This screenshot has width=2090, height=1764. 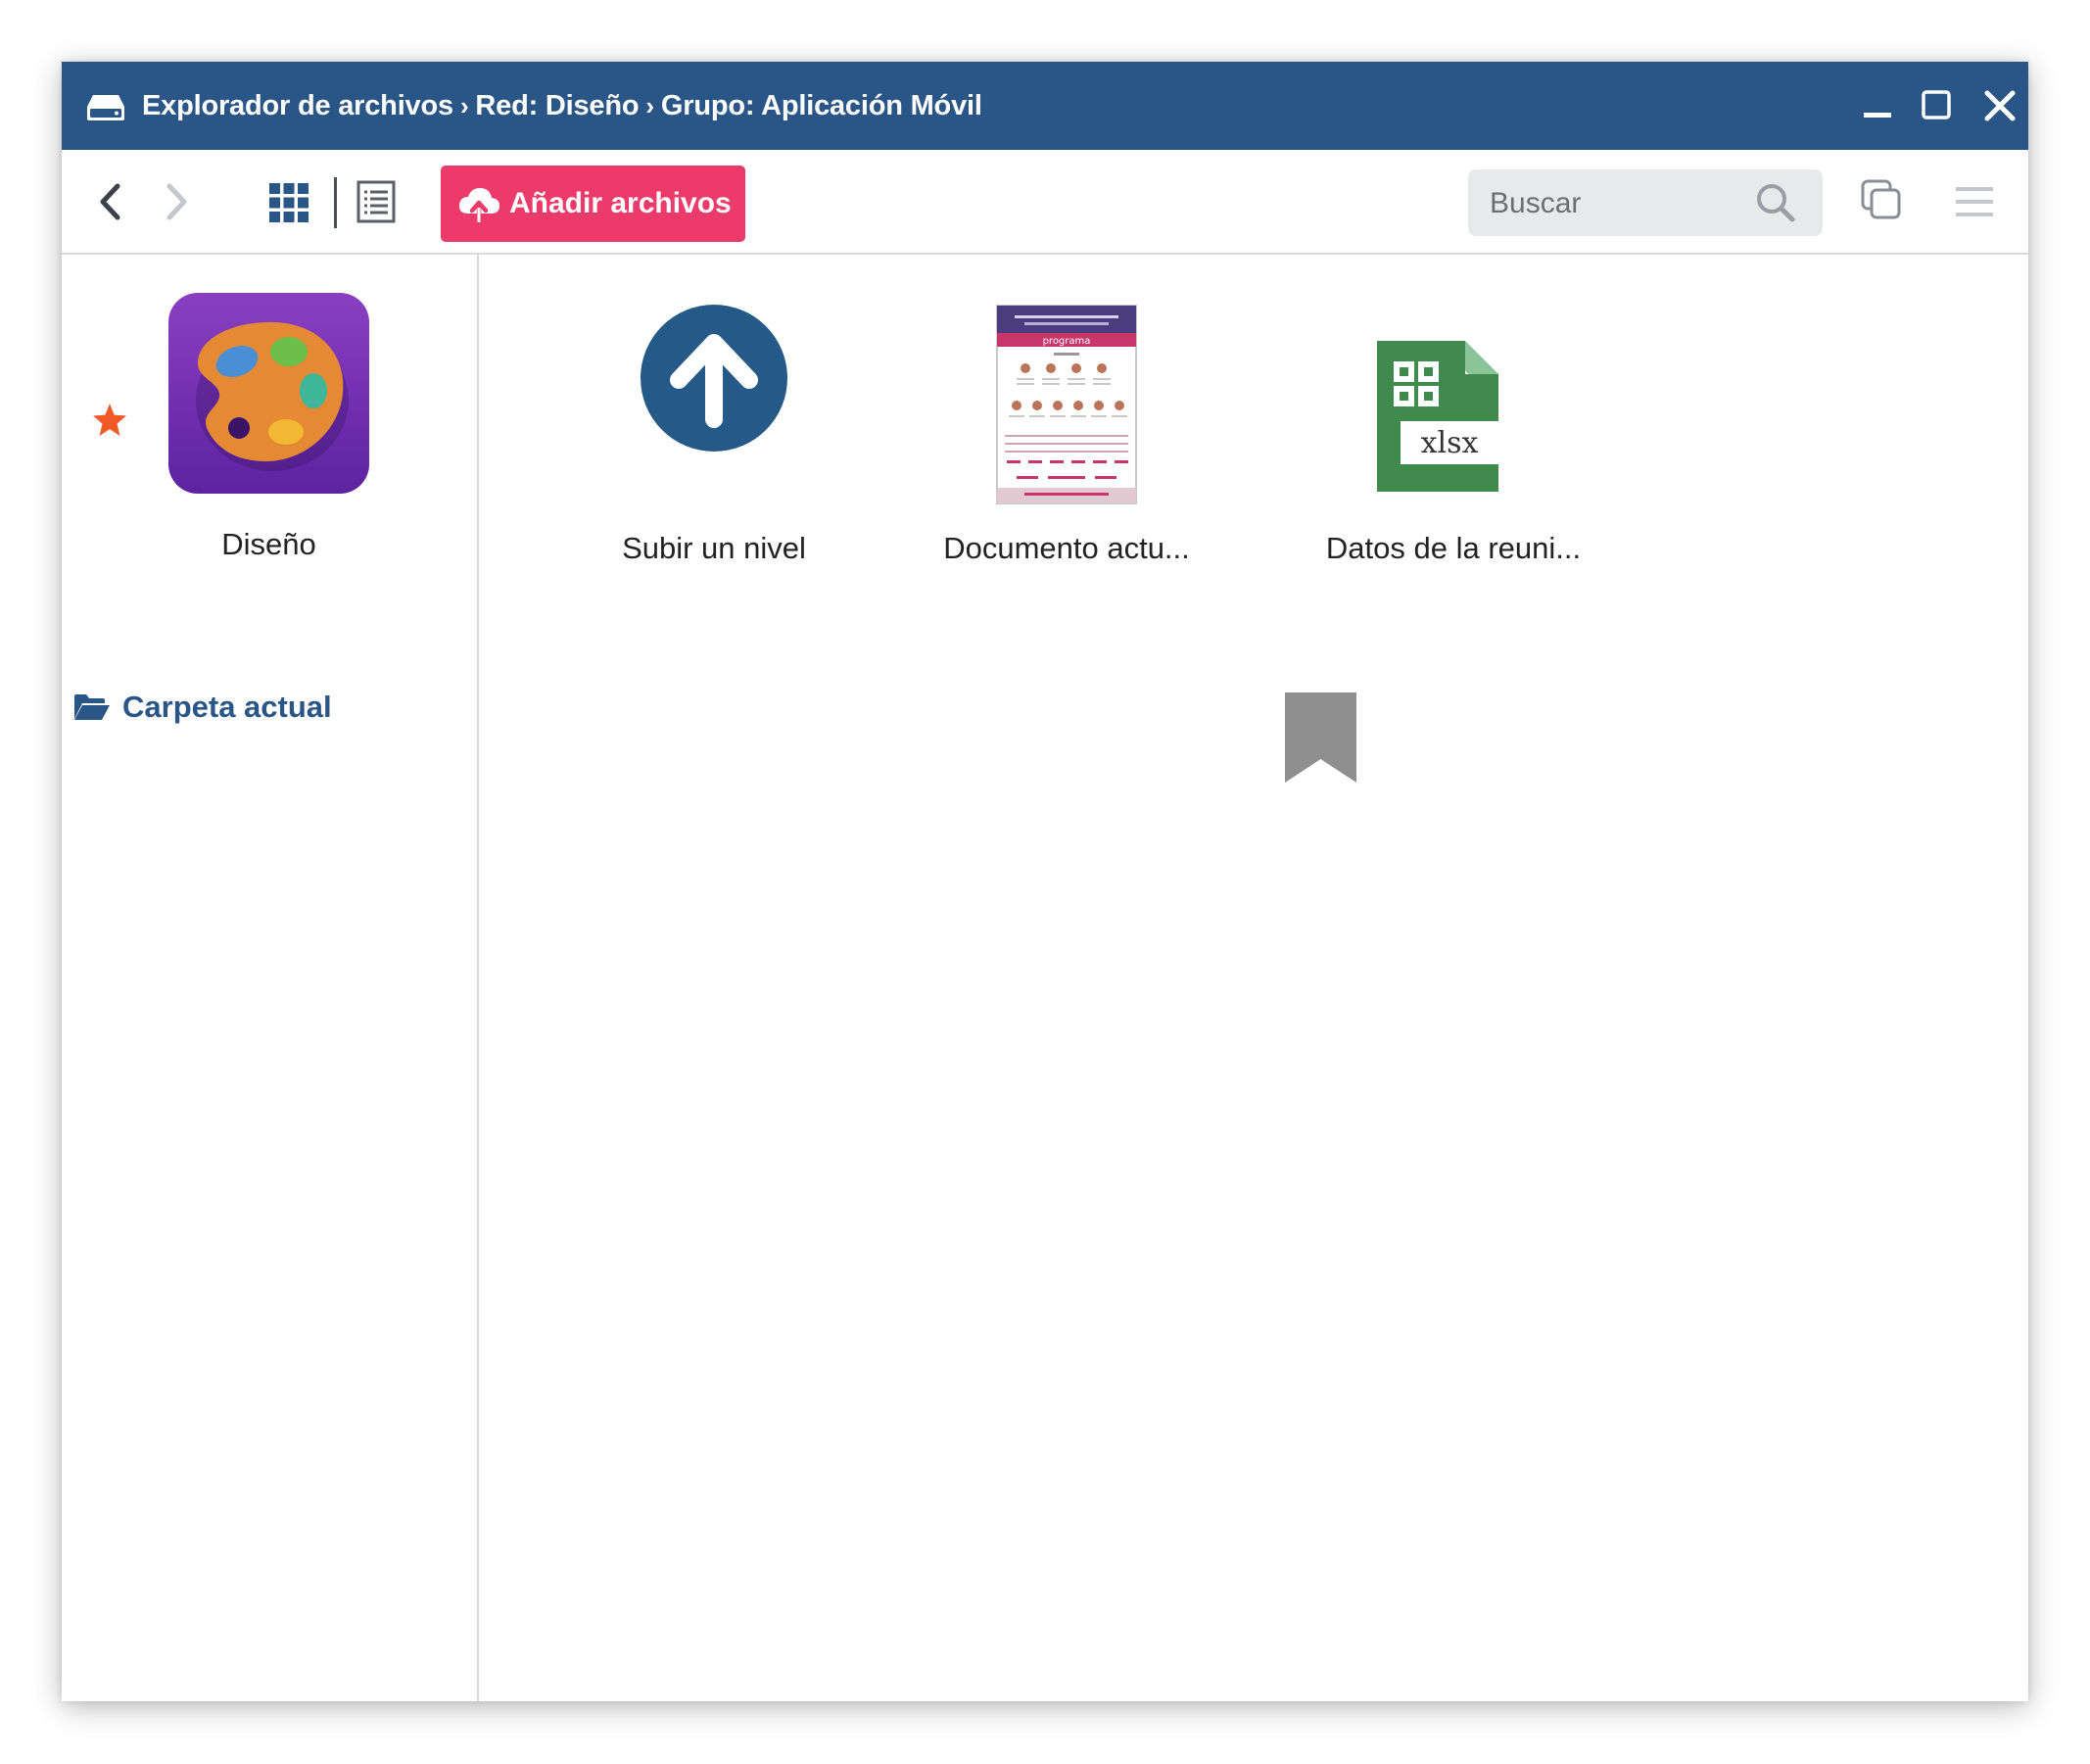 What do you see at coordinates (92, 707) in the screenshot?
I see `folder-open-icon` at bounding box center [92, 707].